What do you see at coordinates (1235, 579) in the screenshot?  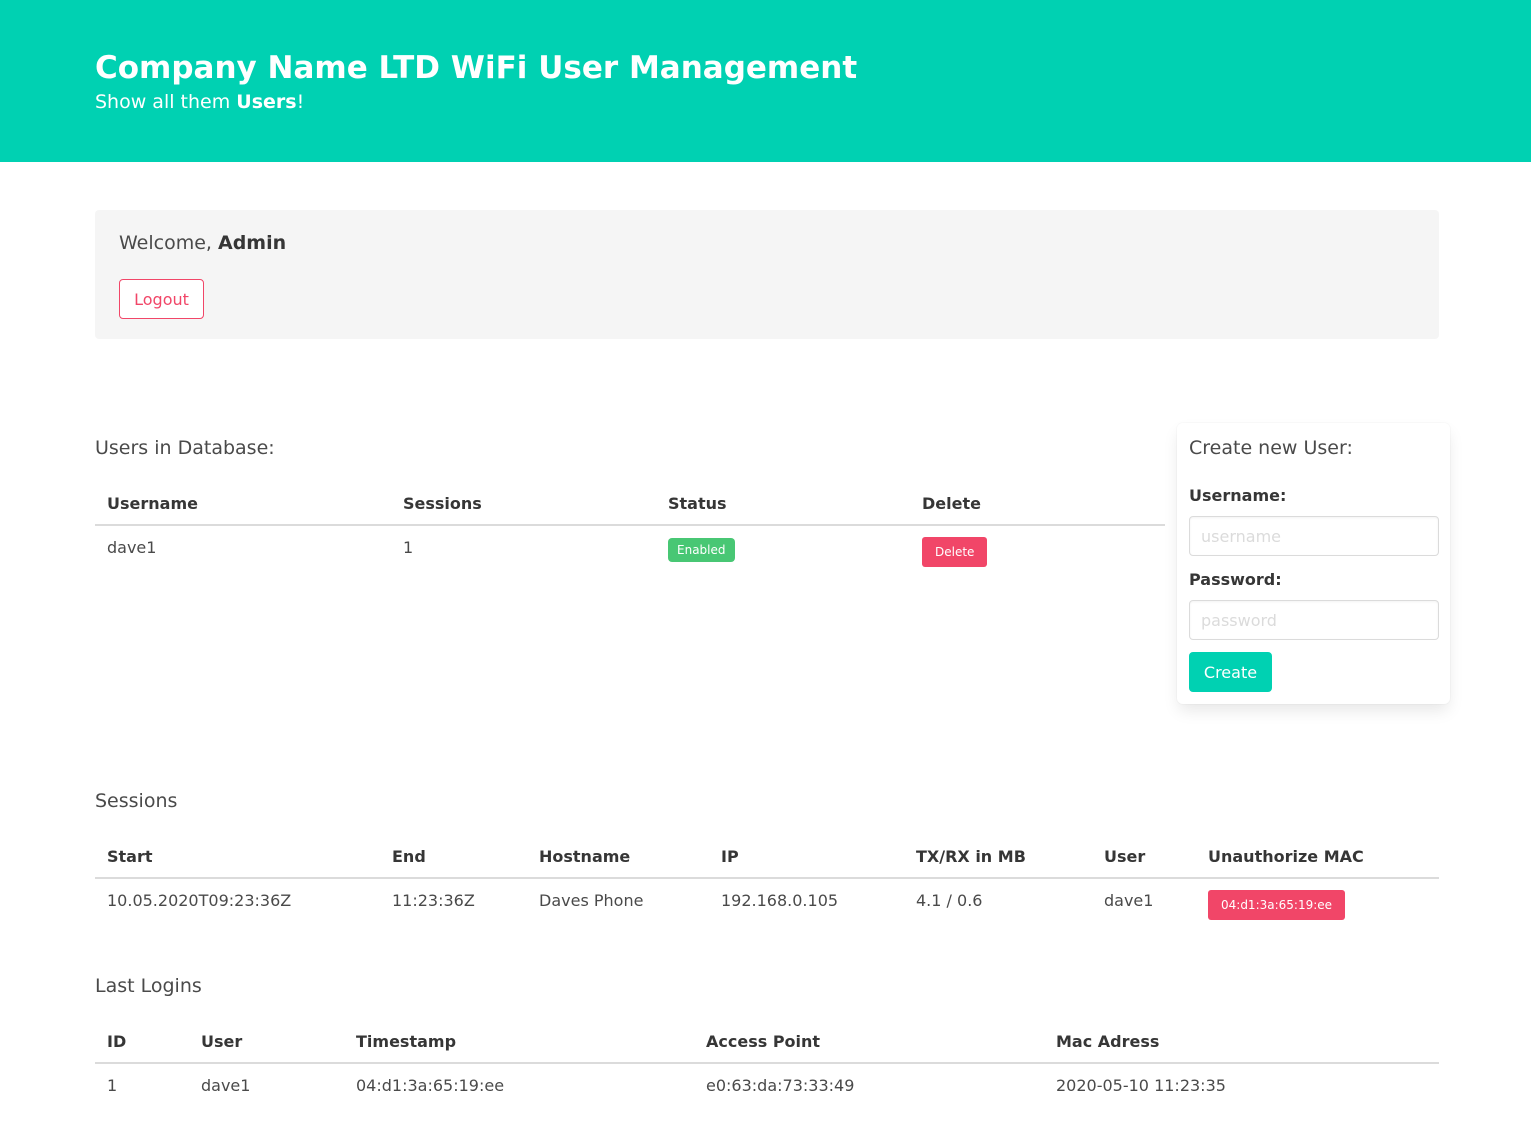 I see `password-label: Password:` at bounding box center [1235, 579].